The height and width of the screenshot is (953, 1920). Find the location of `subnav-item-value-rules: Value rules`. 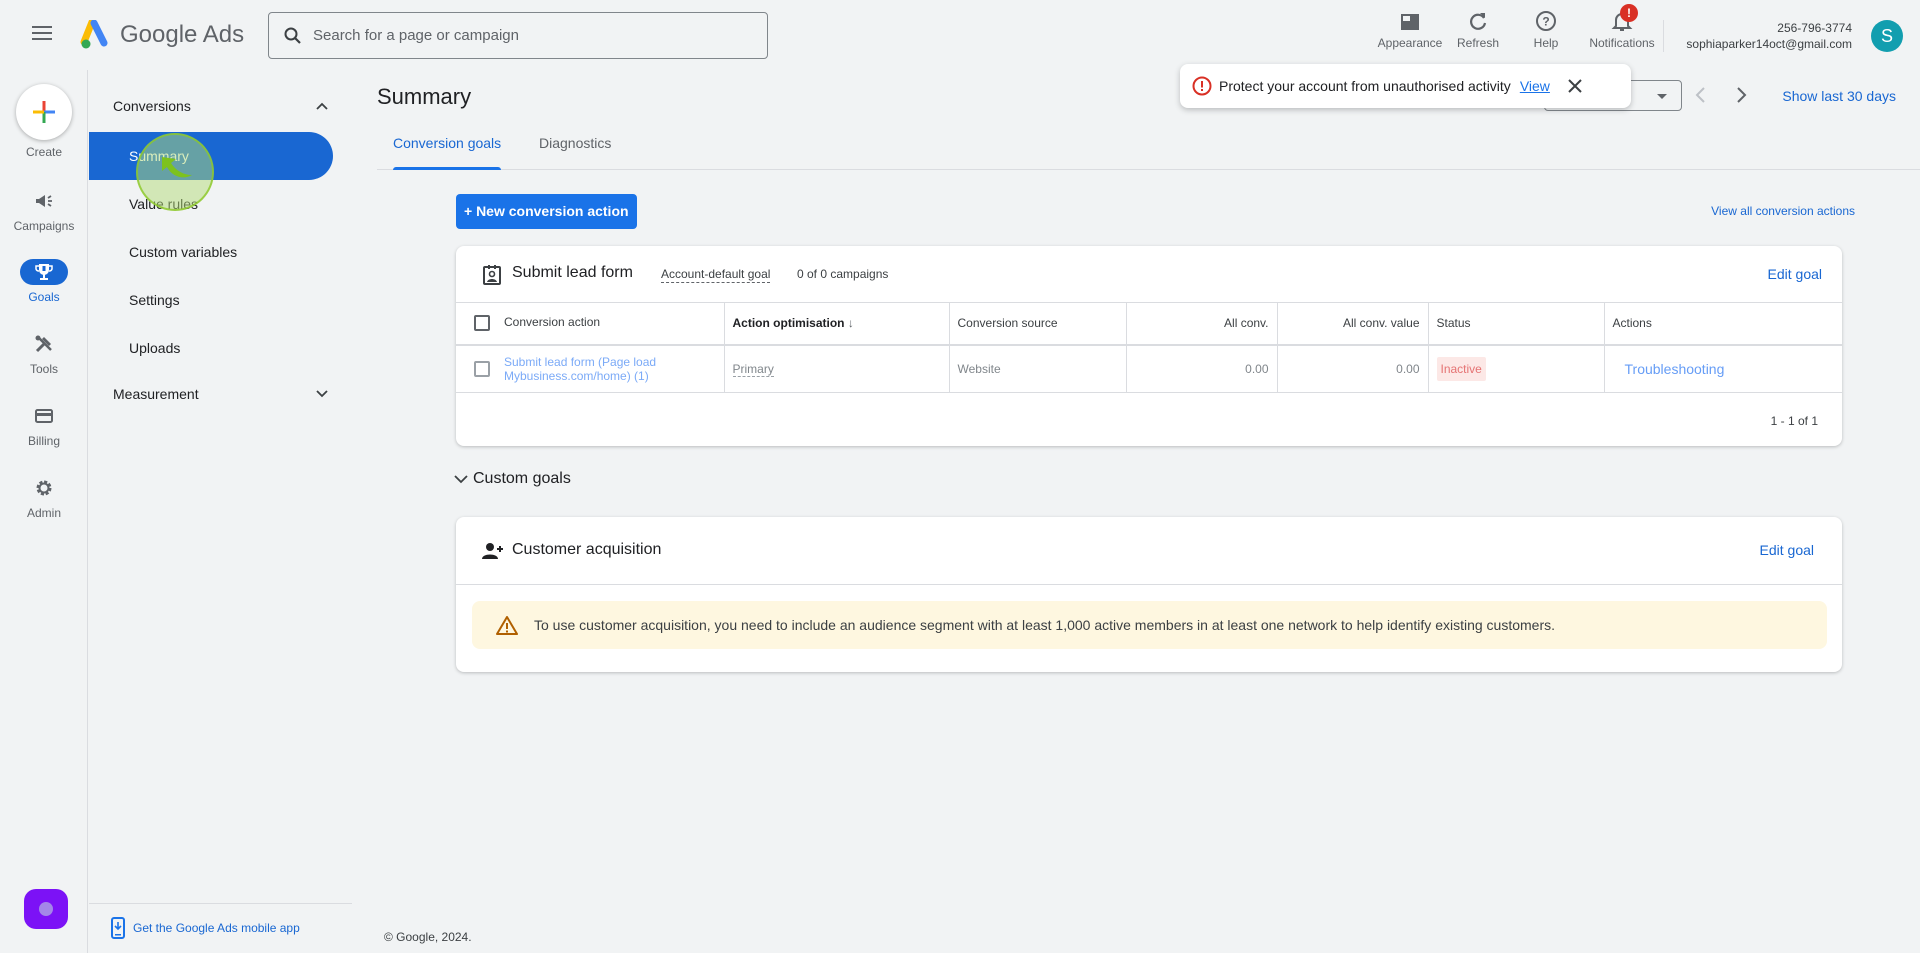

subnav-item-value-rules: Value rules is located at coordinates (211, 204).